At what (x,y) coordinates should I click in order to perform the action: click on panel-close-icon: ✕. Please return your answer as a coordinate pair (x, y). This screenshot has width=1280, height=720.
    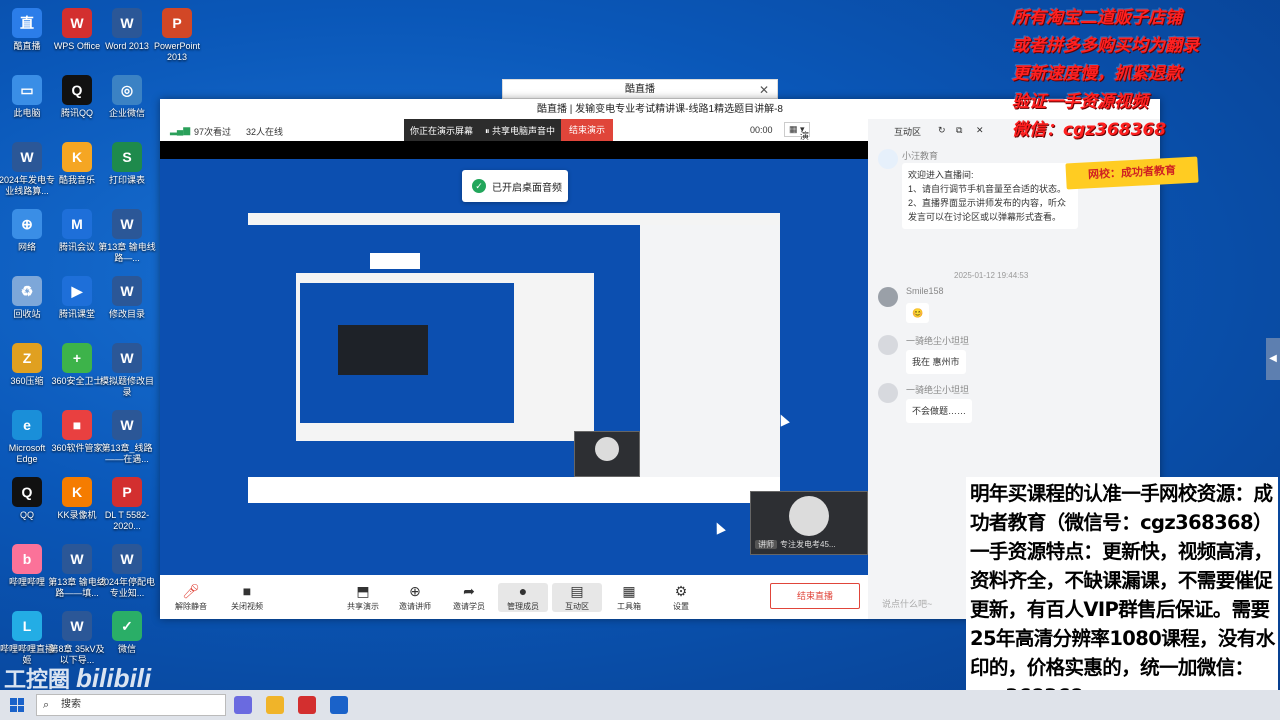
    Looking at the image, I should click on (980, 130).